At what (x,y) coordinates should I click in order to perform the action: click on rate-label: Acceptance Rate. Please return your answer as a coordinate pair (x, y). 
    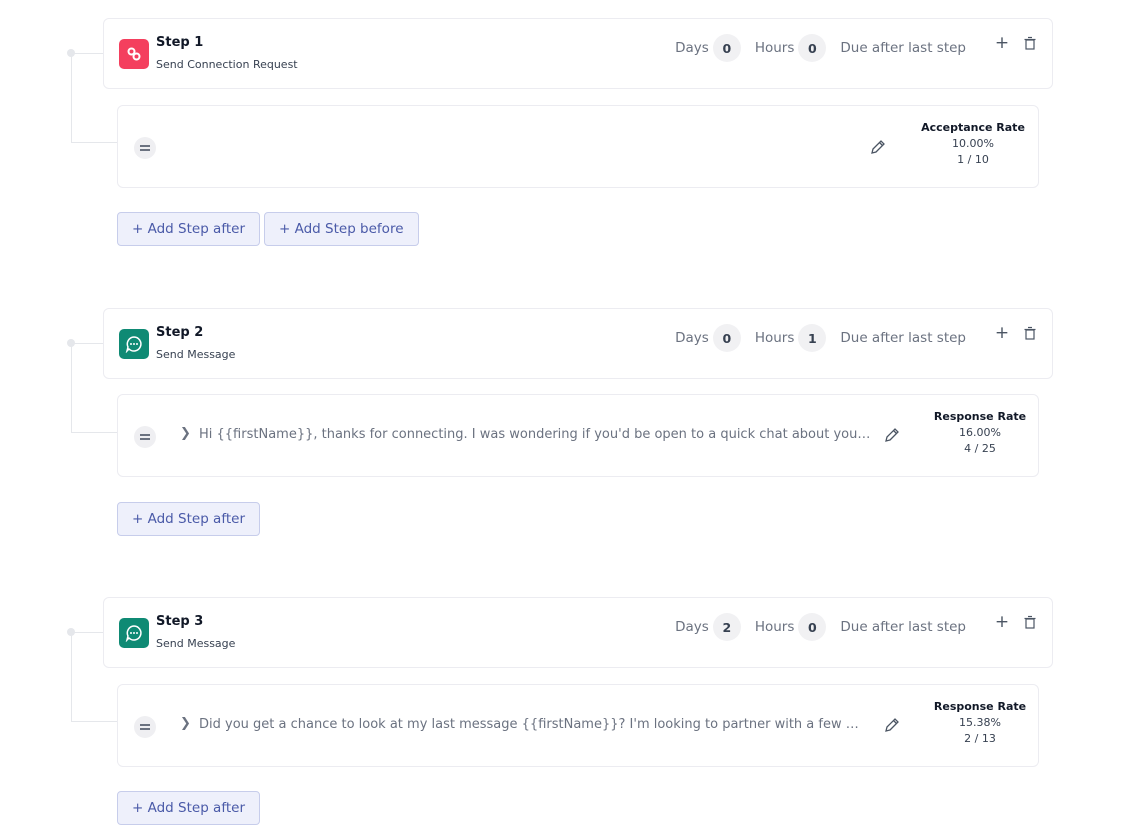
    Looking at the image, I should click on (973, 127).